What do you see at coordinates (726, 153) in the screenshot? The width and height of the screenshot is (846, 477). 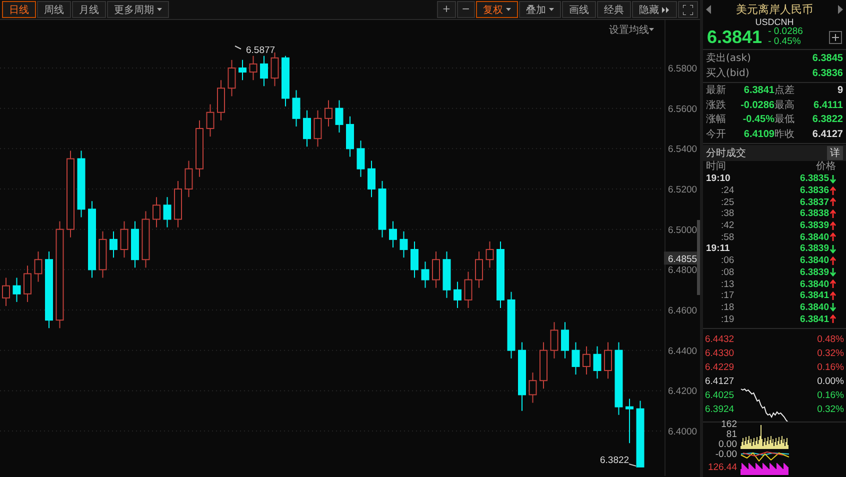 I see `section-title: 分时成交` at bounding box center [726, 153].